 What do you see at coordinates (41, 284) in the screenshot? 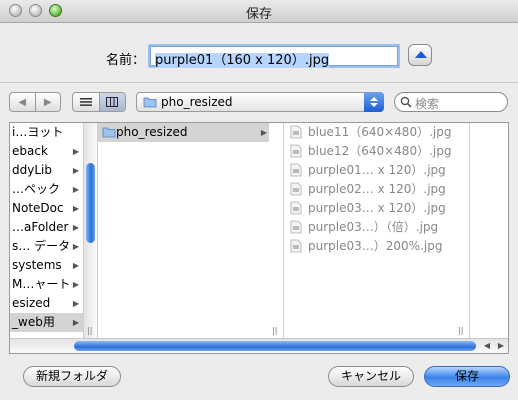
I see `list-item-label: M…ャート` at bounding box center [41, 284].